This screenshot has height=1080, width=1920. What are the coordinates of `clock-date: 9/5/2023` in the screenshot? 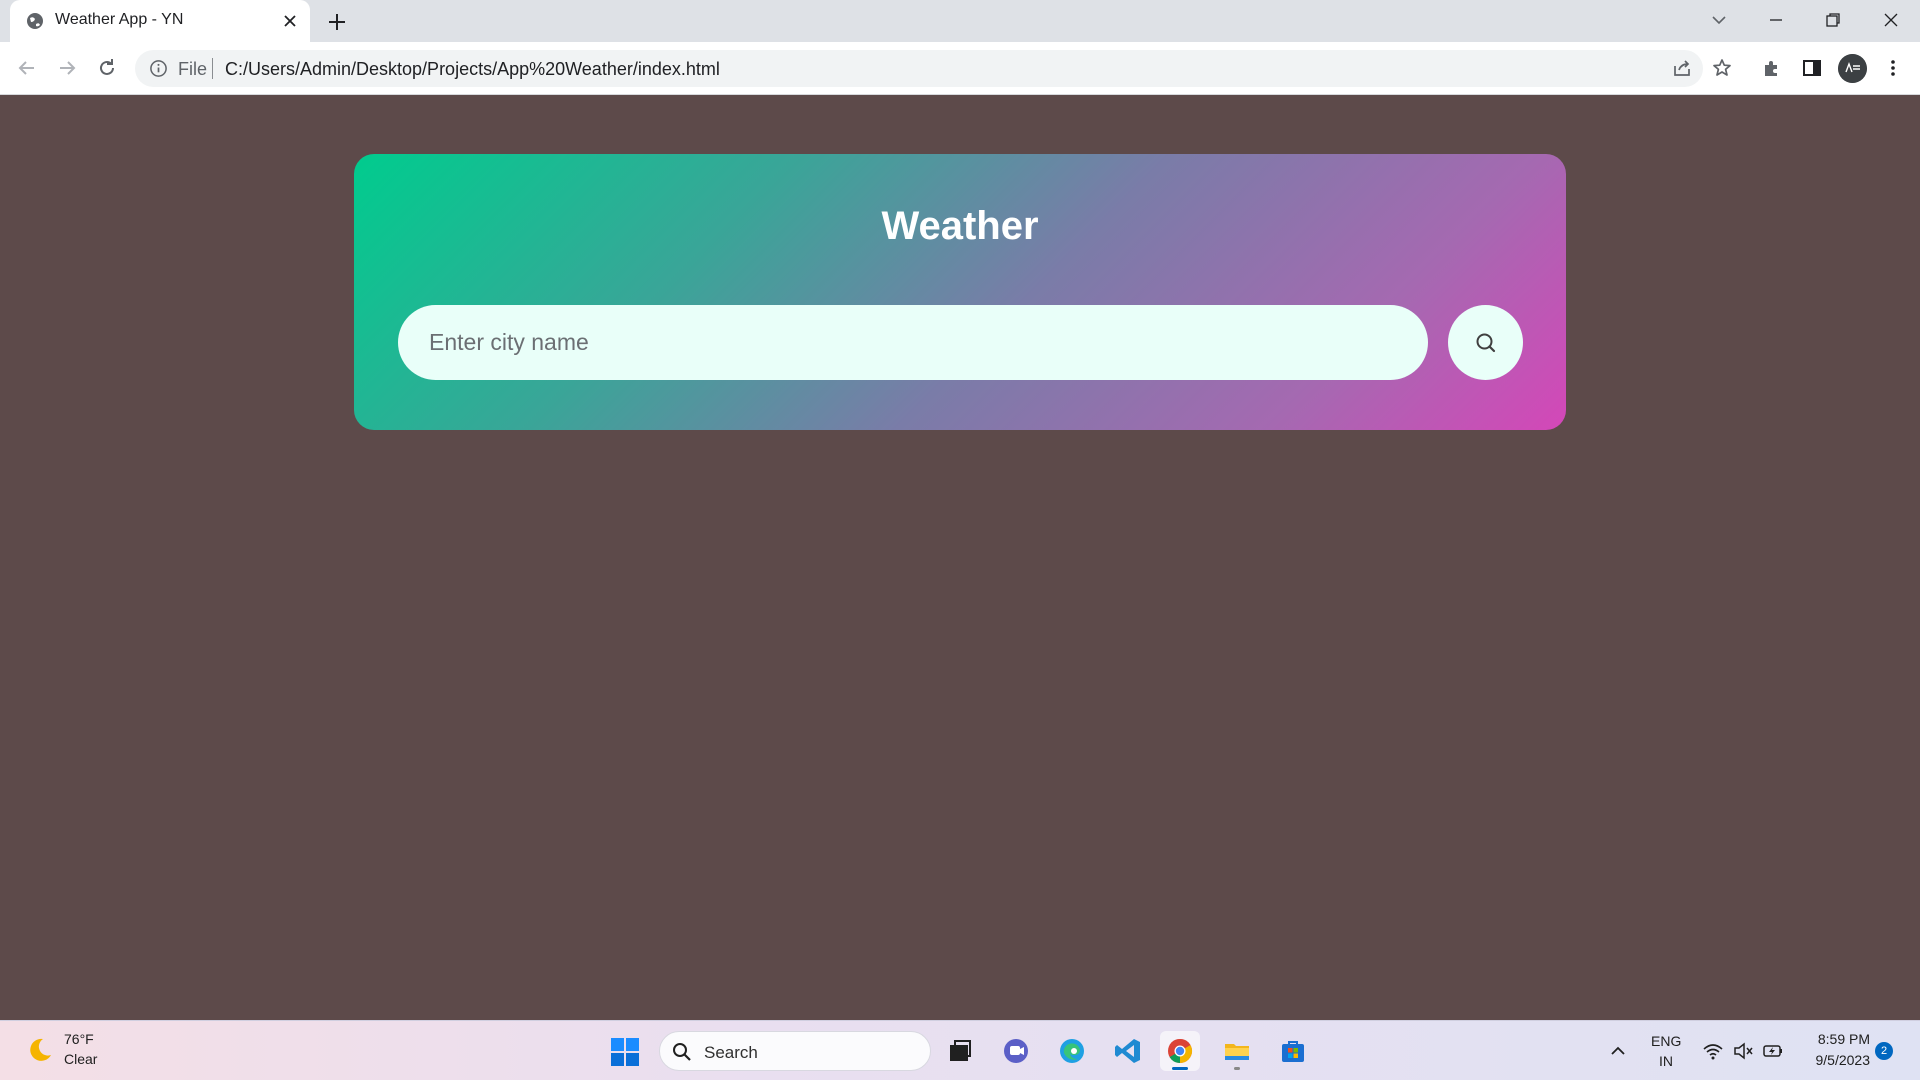 It's located at (1835, 1060).